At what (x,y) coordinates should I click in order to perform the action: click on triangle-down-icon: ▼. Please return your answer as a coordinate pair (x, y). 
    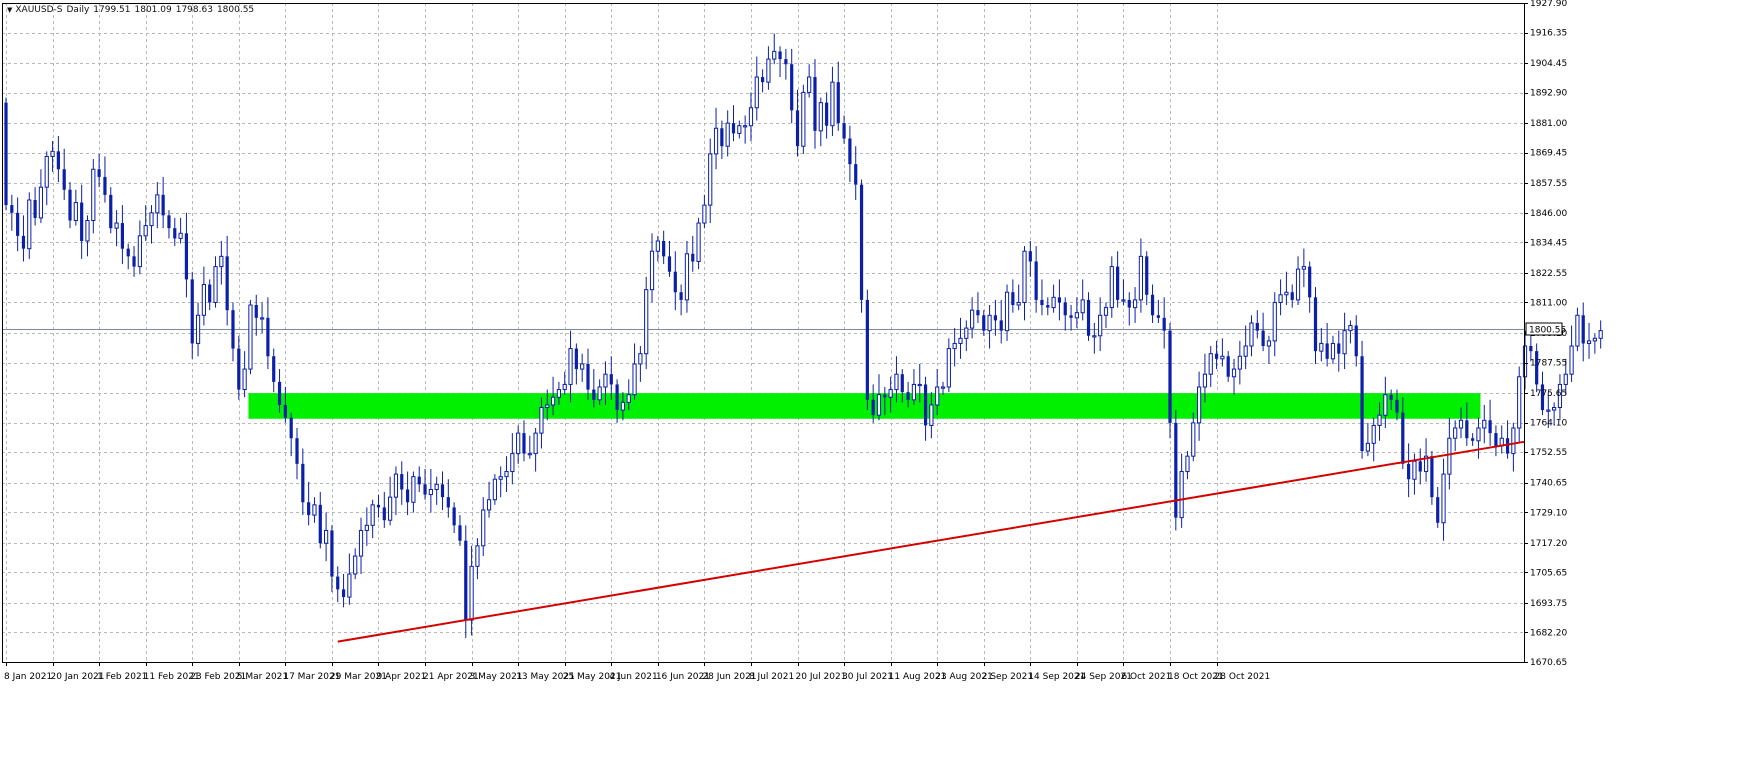
    Looking at the image, I should click on (9, 10).